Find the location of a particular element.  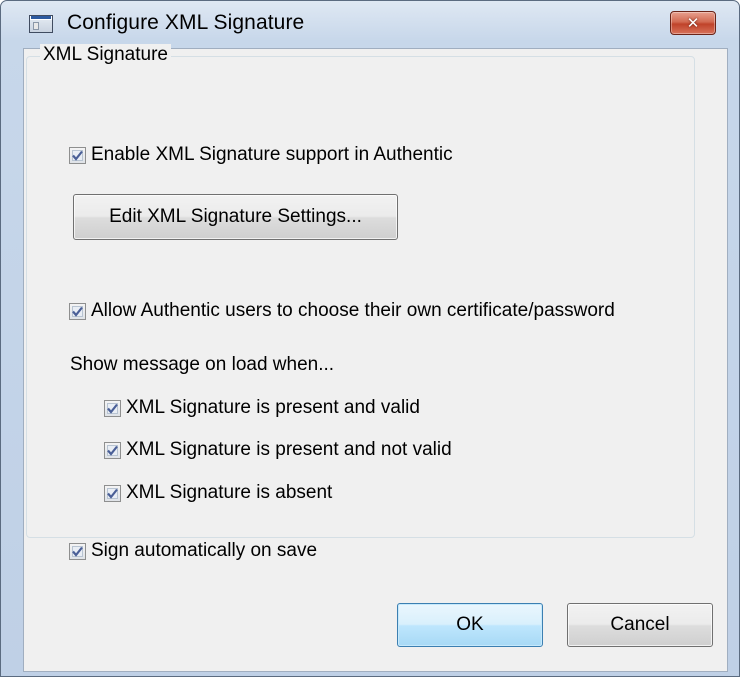

ok-button: OK is located at coordinates (470, 625).